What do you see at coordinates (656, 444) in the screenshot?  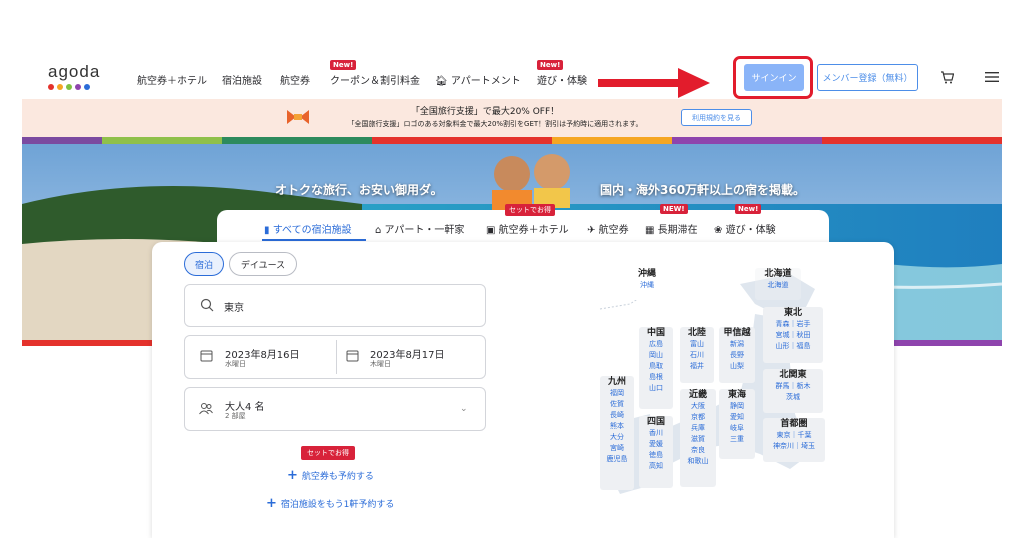 I see `prefecture-link: 愛媛` at bounding box center [656, 444].